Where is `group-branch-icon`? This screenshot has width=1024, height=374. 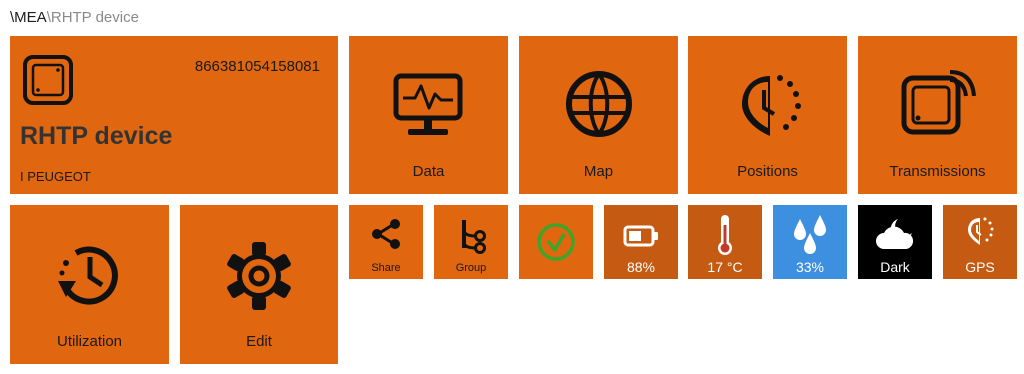 group-branch-icon is located at coordinates (474, 237).